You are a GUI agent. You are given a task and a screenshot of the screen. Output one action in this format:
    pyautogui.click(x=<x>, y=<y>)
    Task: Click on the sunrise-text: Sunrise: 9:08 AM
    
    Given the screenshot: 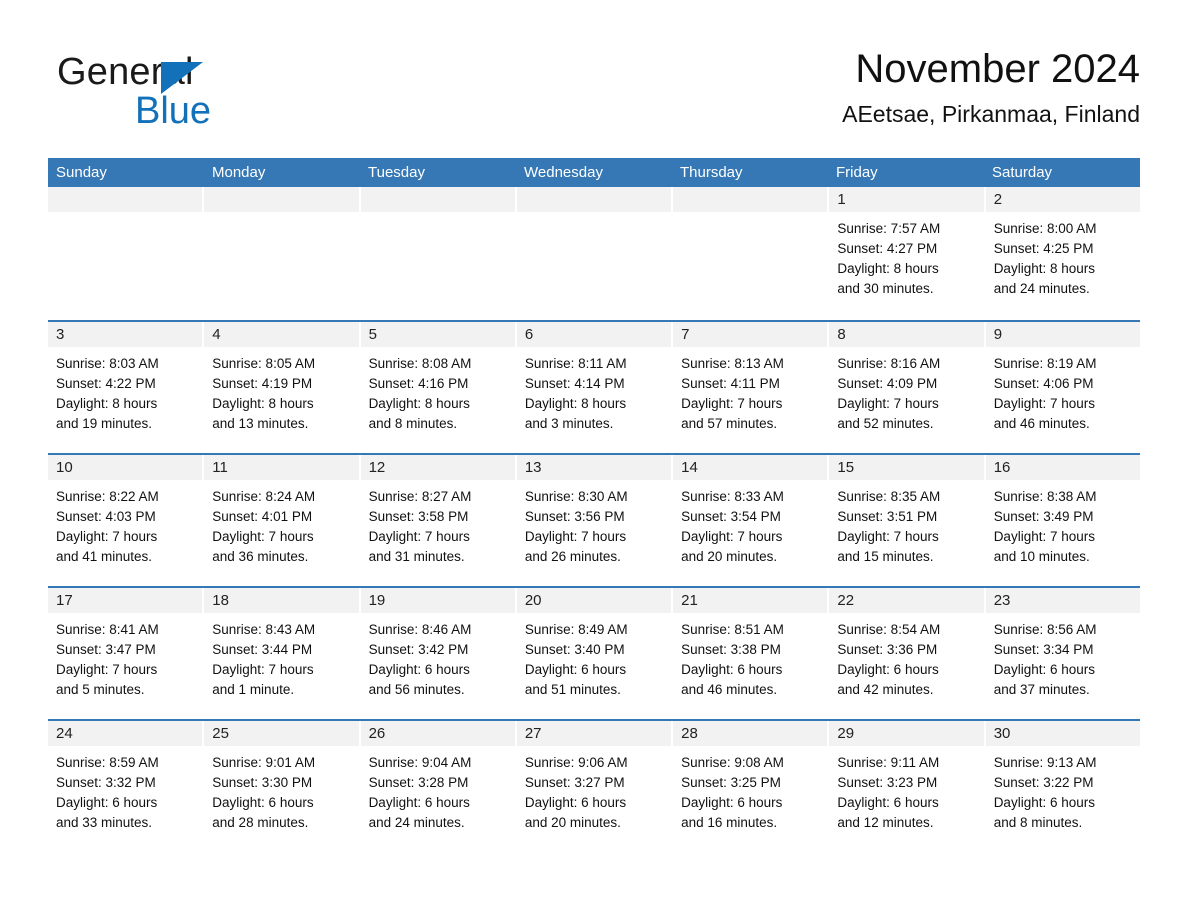 What is the action you would take?
    pyautogui.click(x=732, y=762)
    